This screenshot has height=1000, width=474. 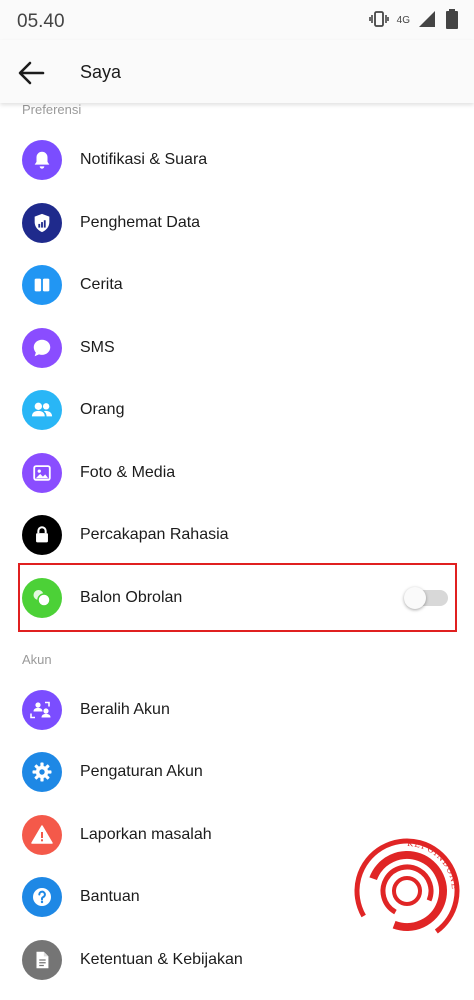 What do you see at coordinates (146, 834) in the screenshot?
I see `settings-item-label: Laporkan masalah` at bounding box center [146, 834].